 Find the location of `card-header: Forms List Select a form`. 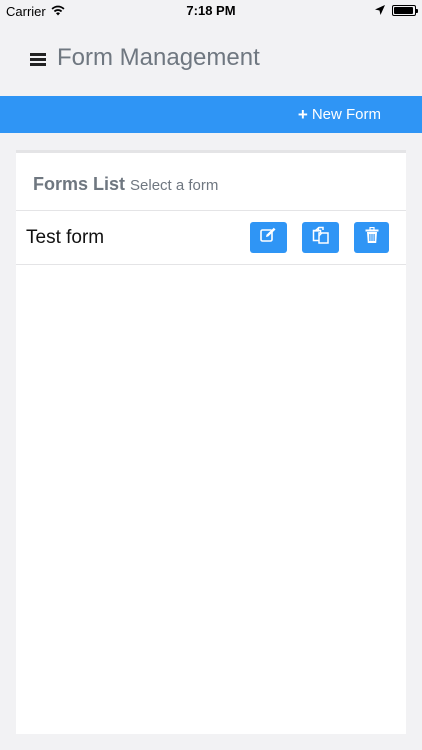

card-header: Forms List Select a form is located at coordinates (211, 182).